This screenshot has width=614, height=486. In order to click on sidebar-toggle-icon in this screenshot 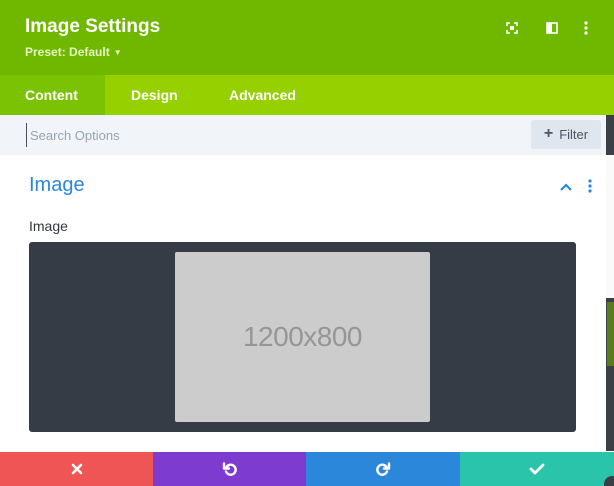, I will do `click(552, 28)`.